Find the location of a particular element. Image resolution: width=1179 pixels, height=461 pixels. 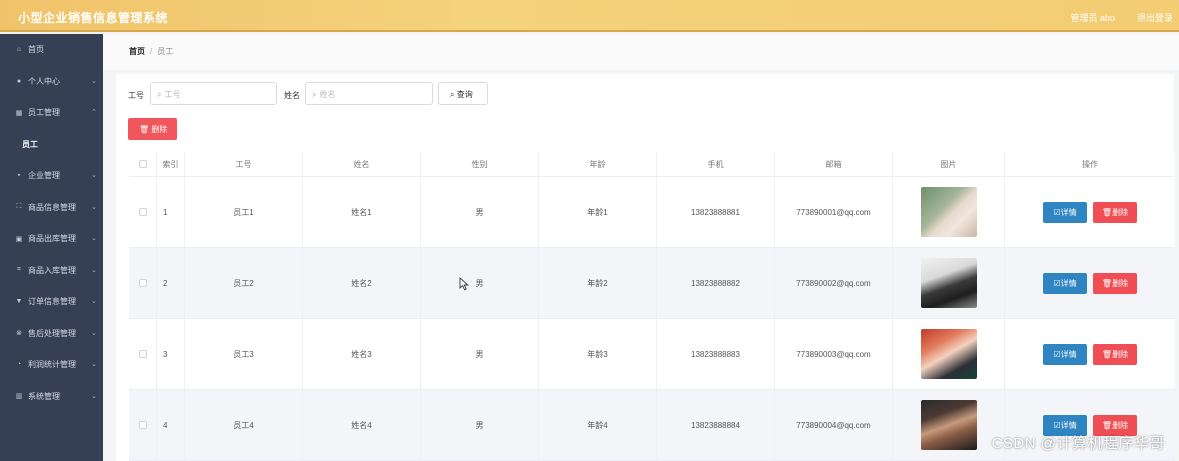

sidebar-item-label: 商品入库管理 is located at coordinates (52, 270).